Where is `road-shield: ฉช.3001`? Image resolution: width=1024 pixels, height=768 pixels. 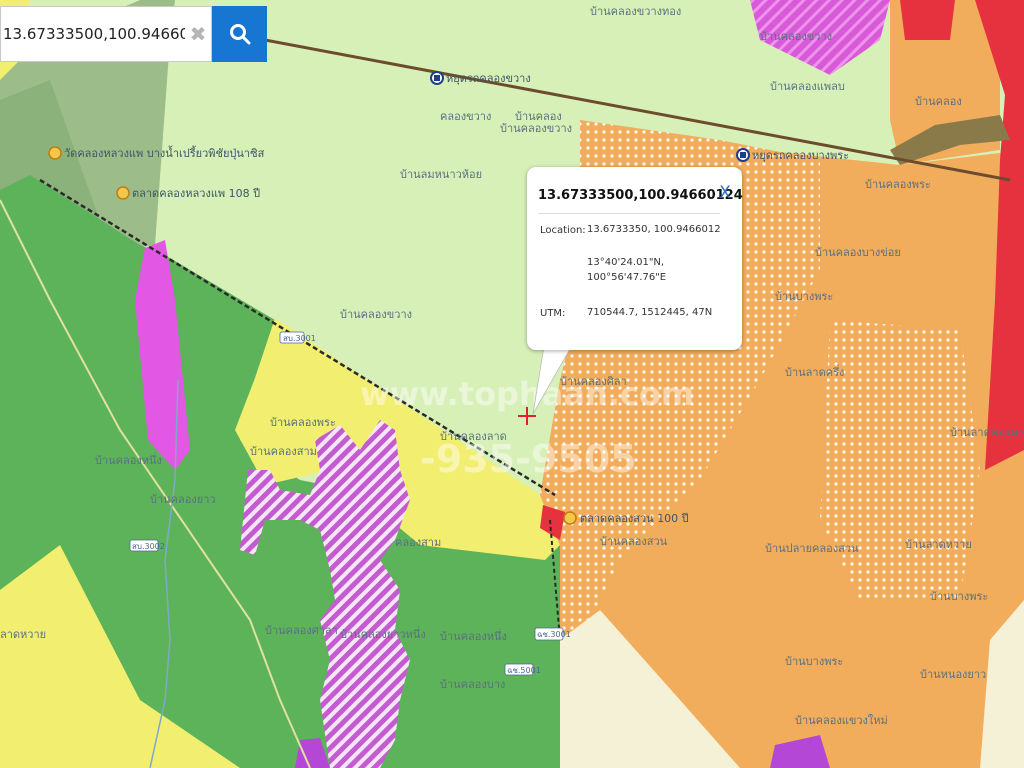 road-shield: ฉช.3001 is located at coordinates (552, 634).